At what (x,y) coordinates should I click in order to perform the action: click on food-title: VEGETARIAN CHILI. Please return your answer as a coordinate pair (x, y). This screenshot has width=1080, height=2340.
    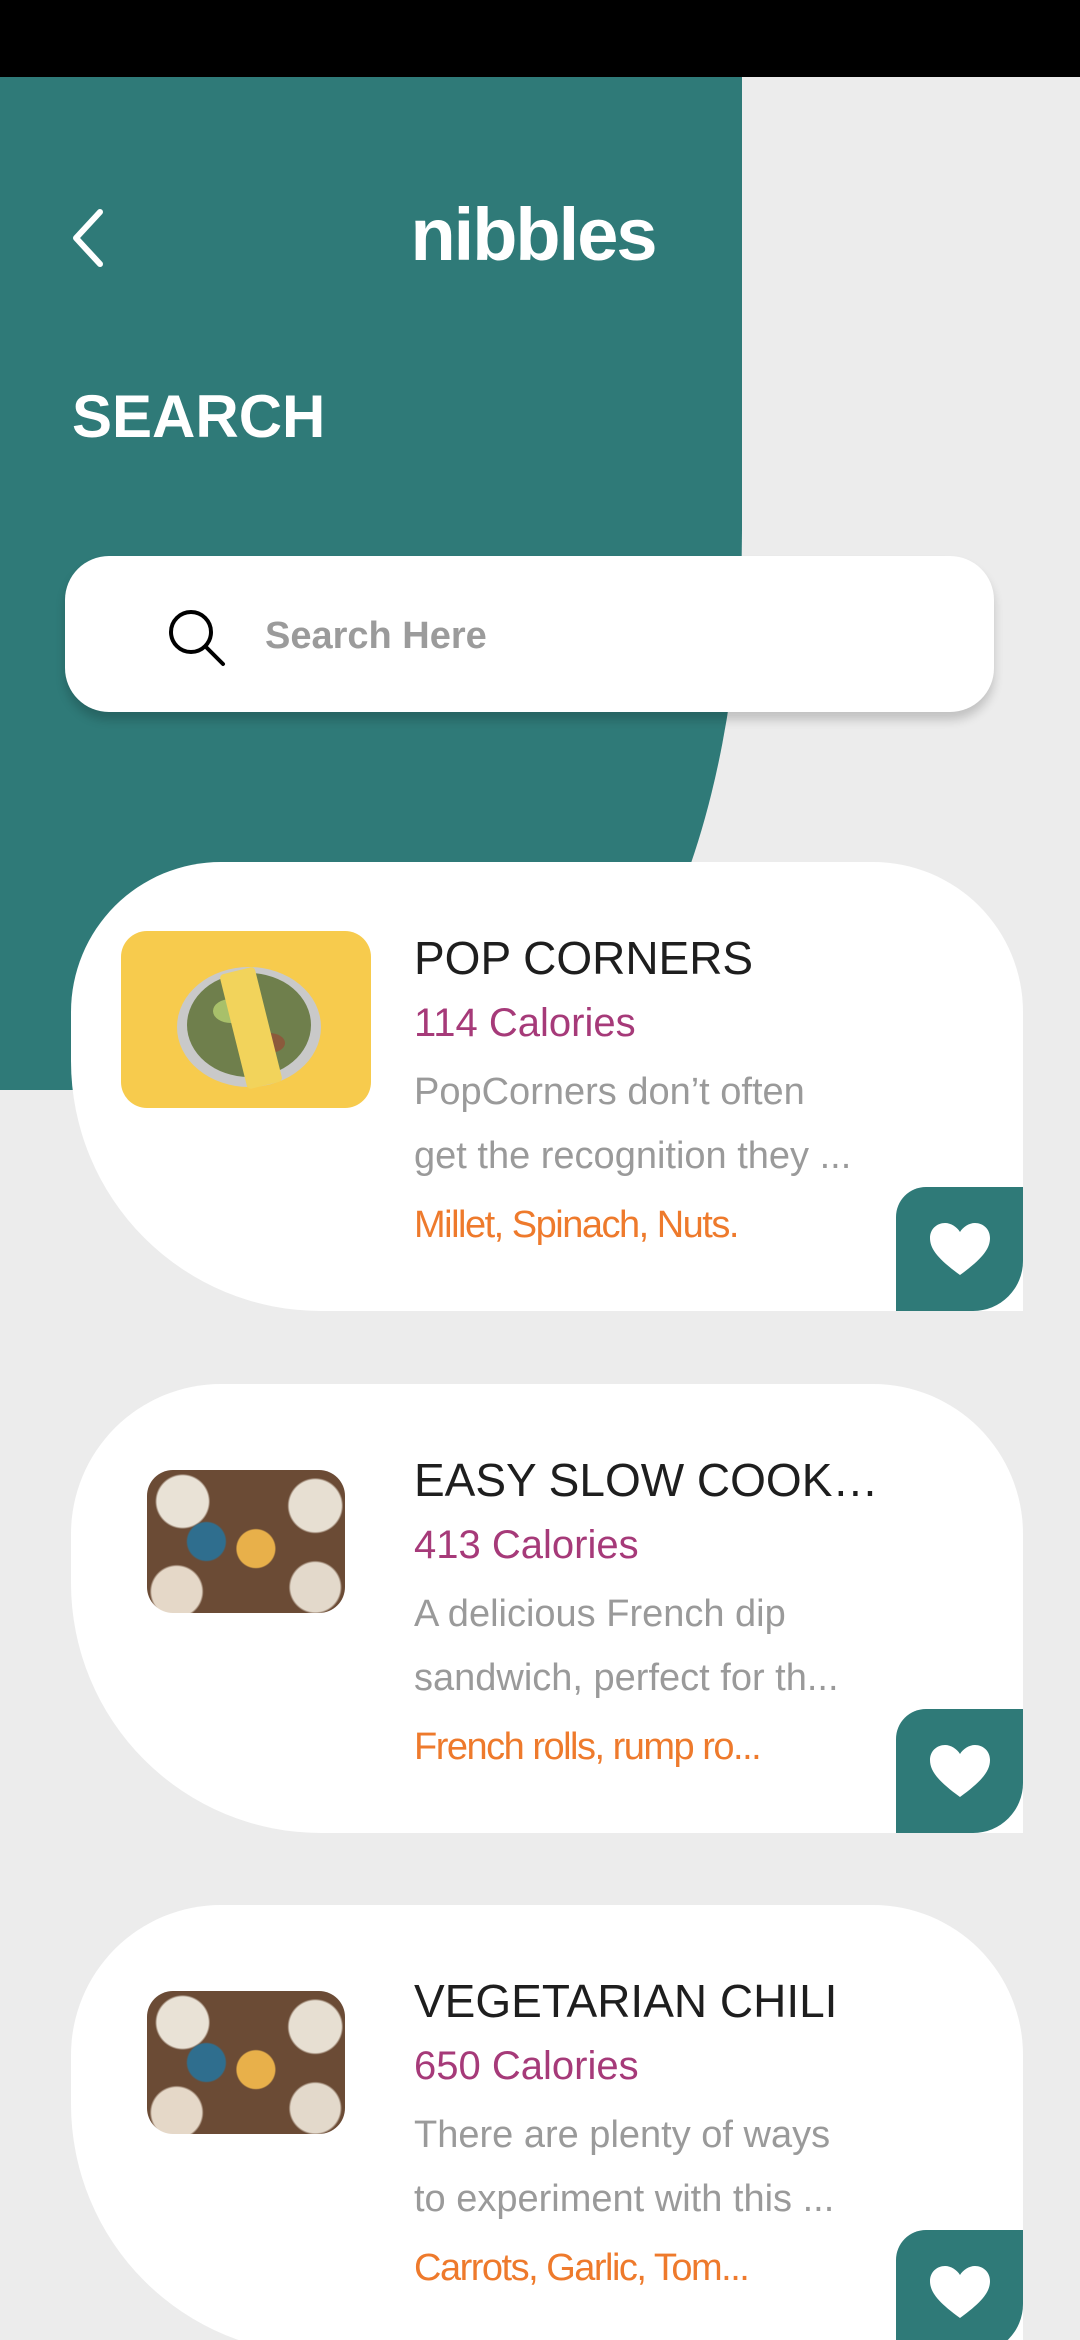
    Looking at the image, I should click on (626, 2001).